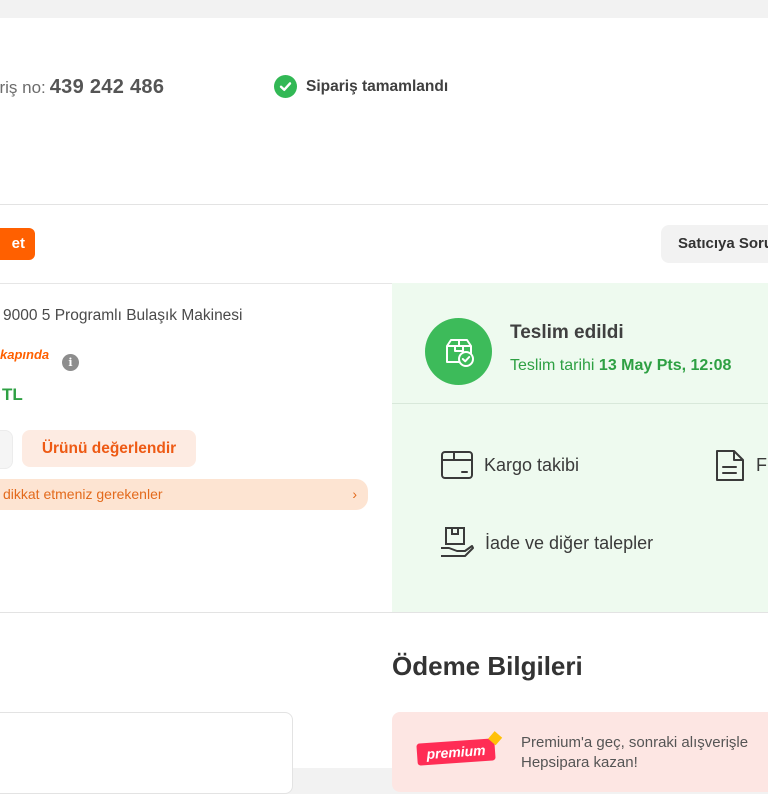 The image size is (768, 794). I want to click on order-number: ariş no:439 242 486, so click(82, 87).